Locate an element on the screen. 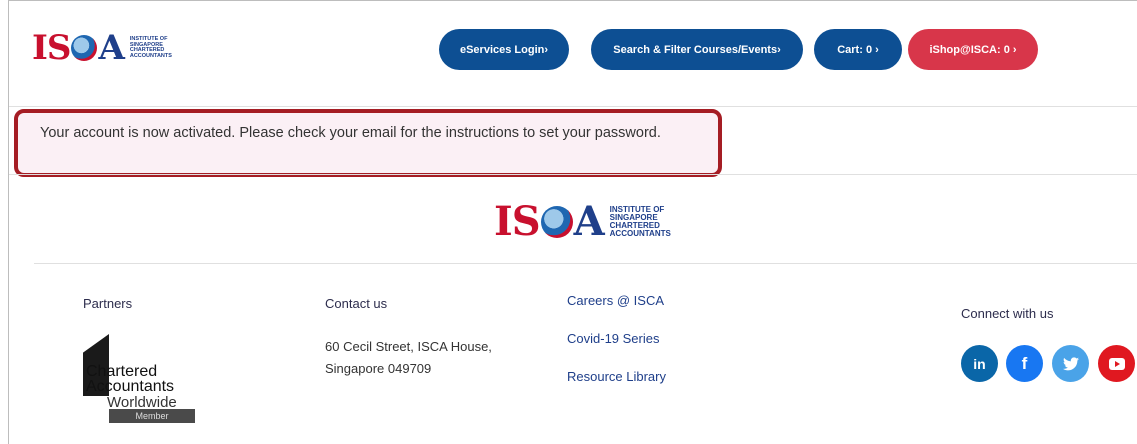 Image resolution: width=1137 pixels, height=444 pixels. linkedin-icon: in is located at coordinates (979, 363).